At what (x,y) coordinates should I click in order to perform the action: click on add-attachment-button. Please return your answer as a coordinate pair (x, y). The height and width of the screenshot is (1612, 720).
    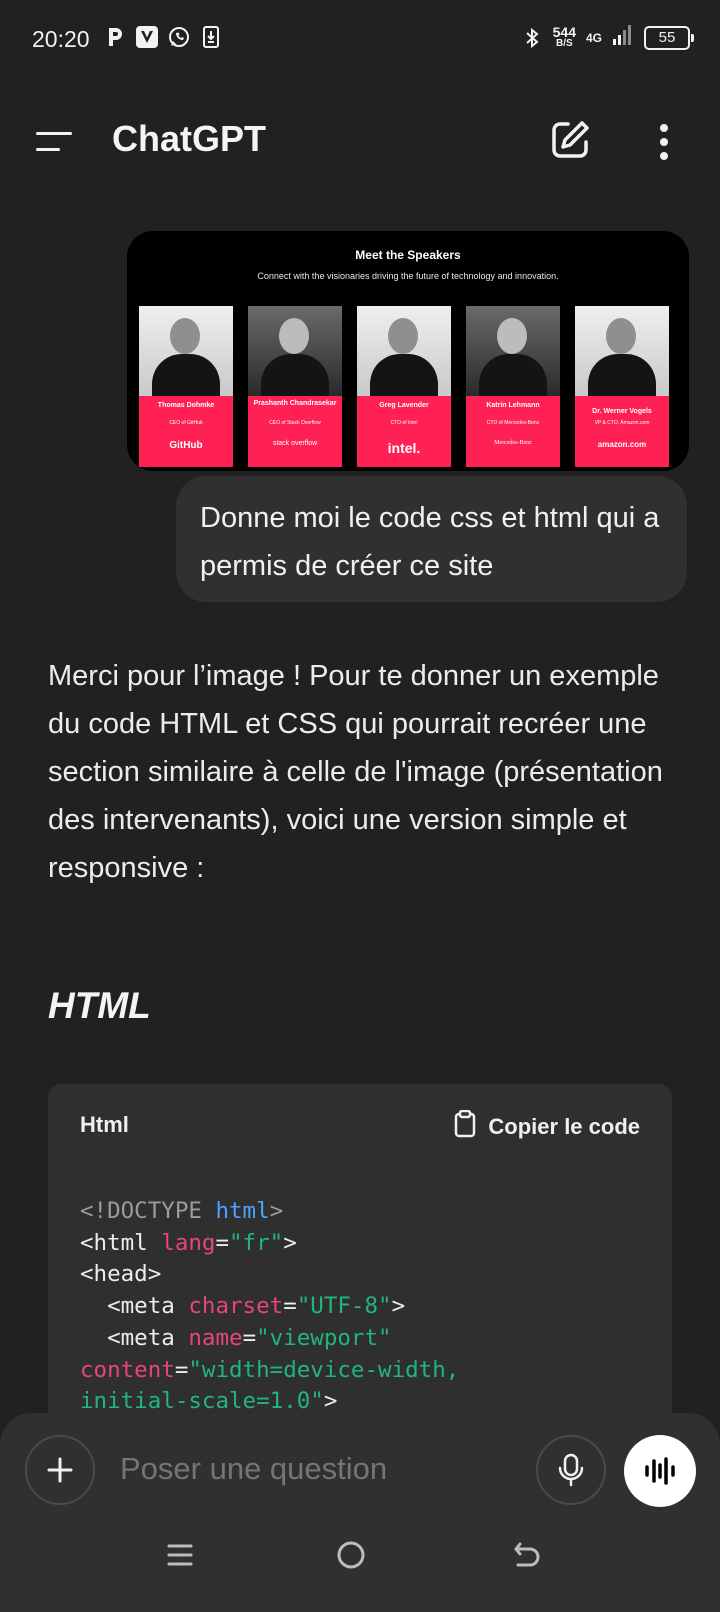
    Looking at the image, I should click on (60, 1470).